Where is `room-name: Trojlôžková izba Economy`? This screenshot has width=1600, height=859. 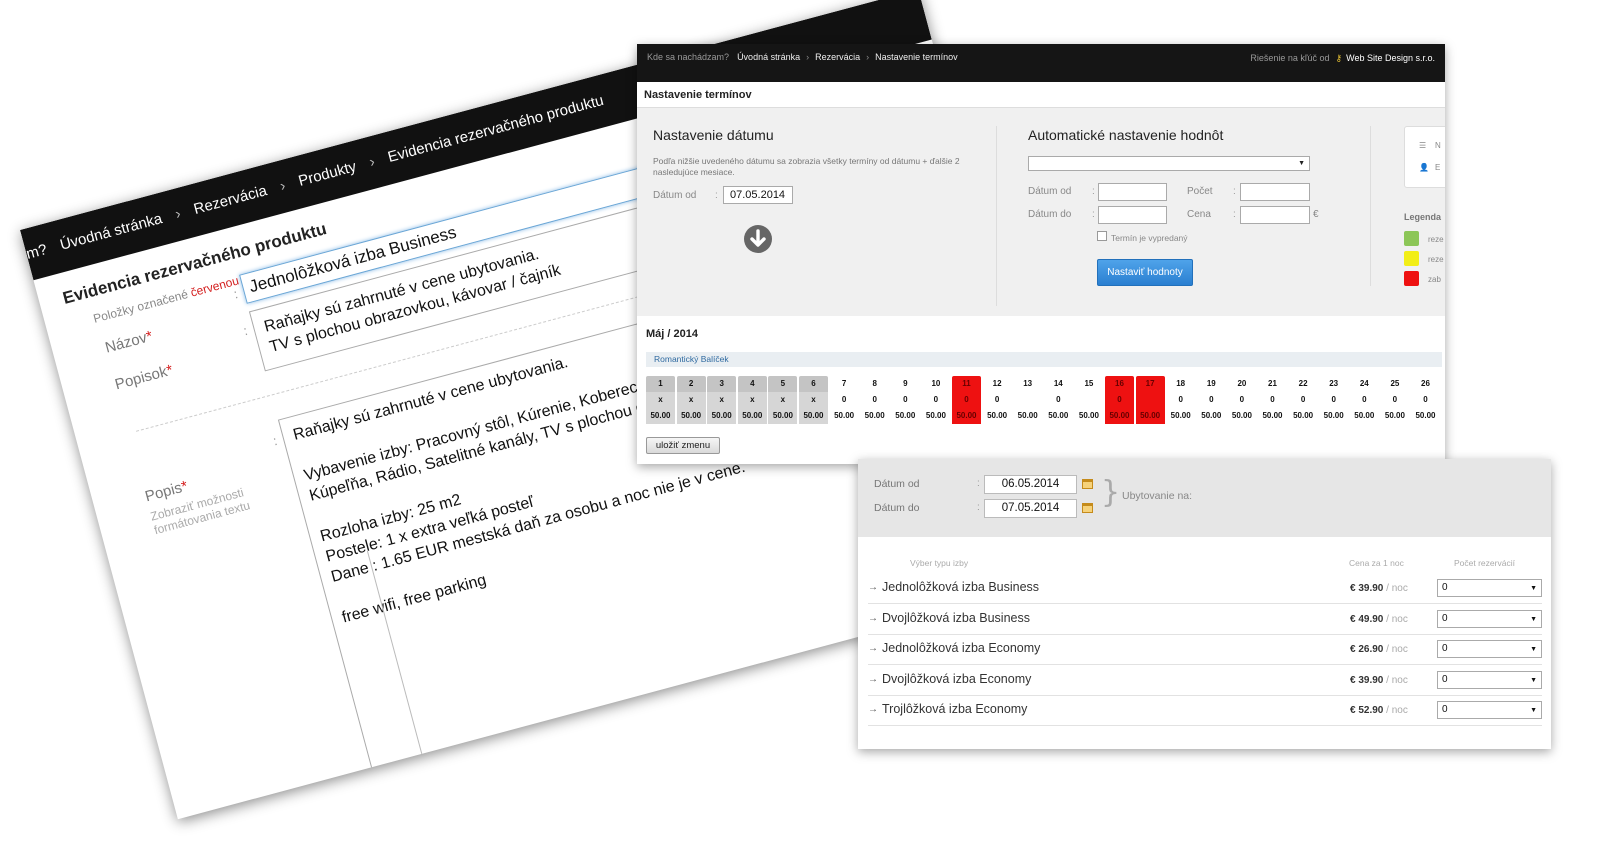
room-name: Trojlôžková izba Economy is located at coordinates (954, 709).